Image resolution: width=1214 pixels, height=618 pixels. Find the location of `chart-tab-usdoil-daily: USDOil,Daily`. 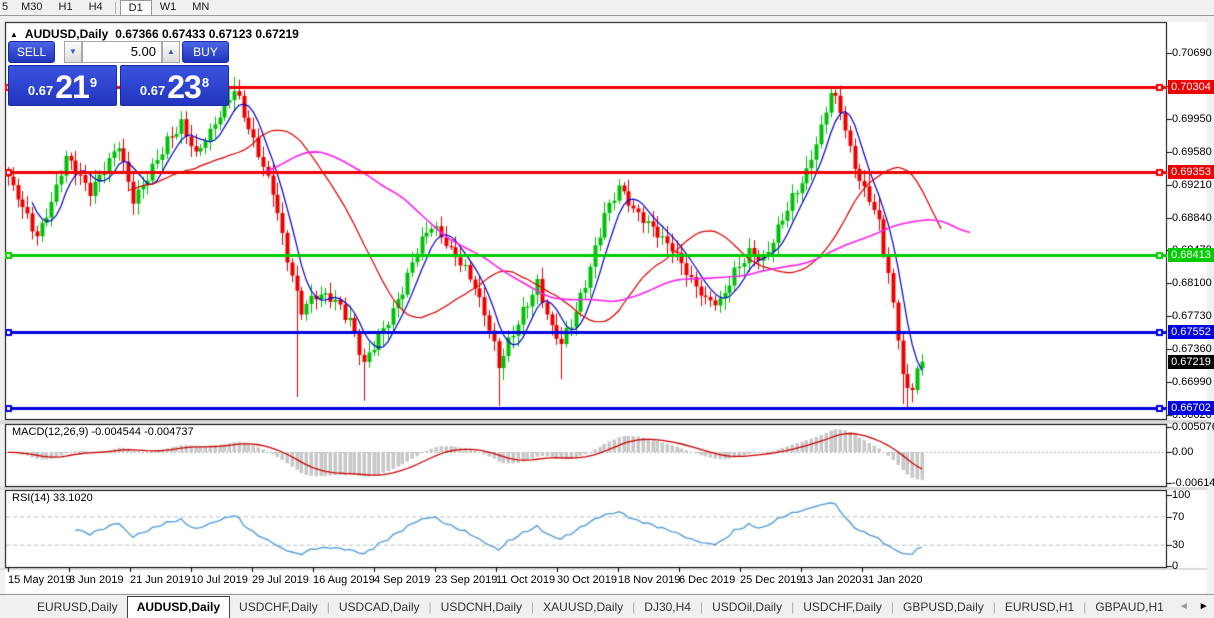

chart-tab-usdoil-daily: USDOil,Daily is located at coordinates (747, 607).